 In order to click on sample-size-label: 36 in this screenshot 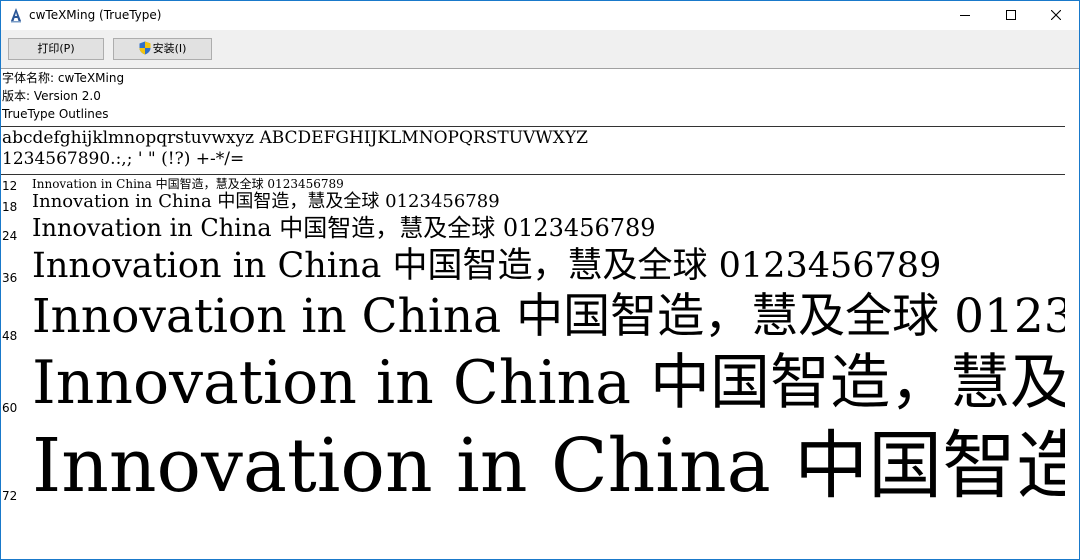, I will do `click(10, 278)`.